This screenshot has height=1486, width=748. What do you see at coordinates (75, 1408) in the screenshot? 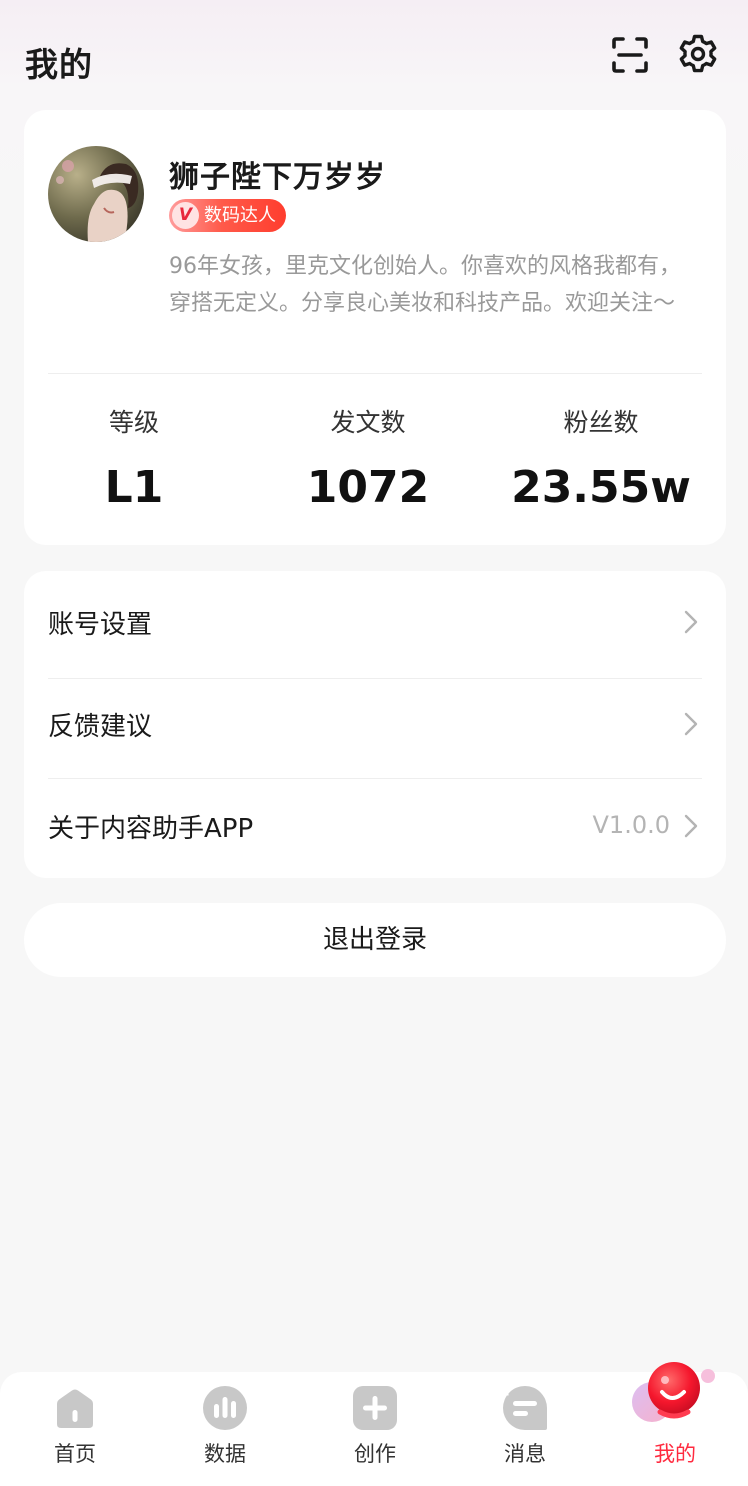
I see `home-icon` at bounding box center [75, 1408].